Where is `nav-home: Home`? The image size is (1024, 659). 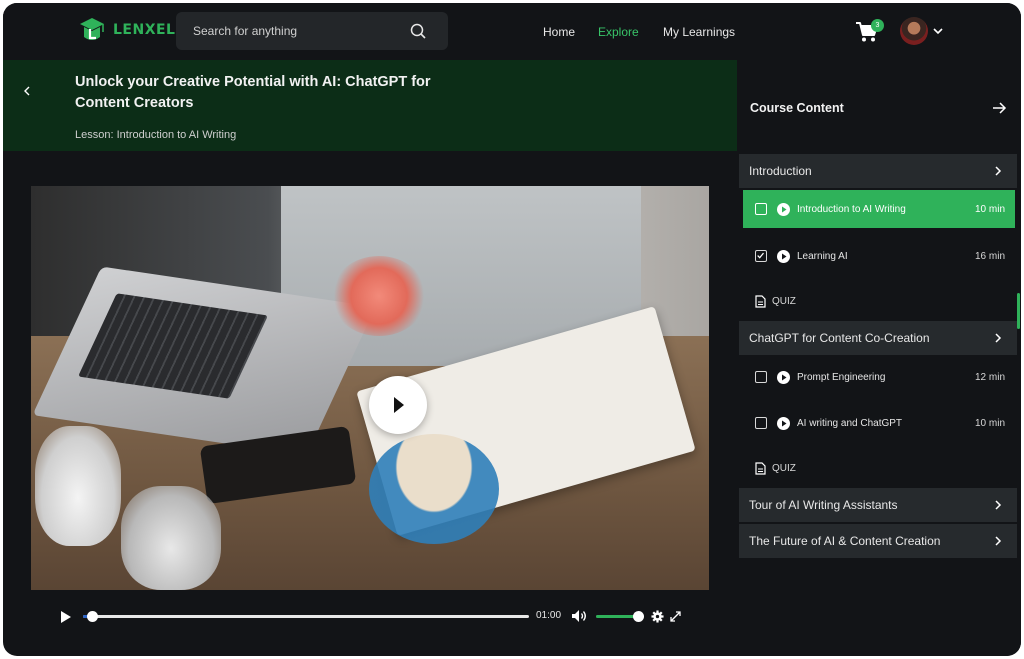
nav-home: Home is located at coordinates (559, 31).